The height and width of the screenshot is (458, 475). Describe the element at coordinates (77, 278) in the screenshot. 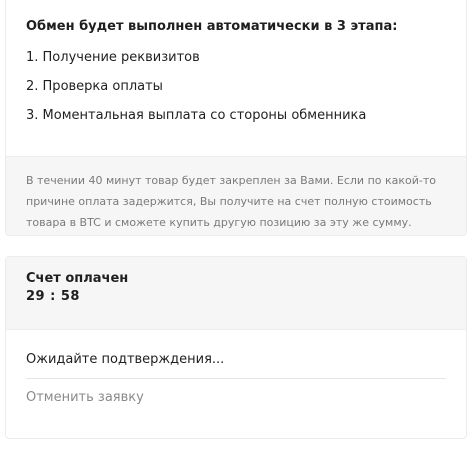

I see `payment-status-title: Счет оплачен` at that location.